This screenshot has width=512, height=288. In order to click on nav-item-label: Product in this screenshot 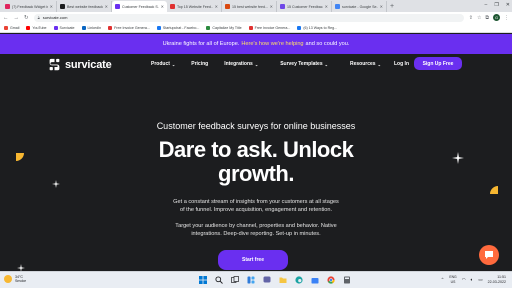, I will do `click(160, 64)`.